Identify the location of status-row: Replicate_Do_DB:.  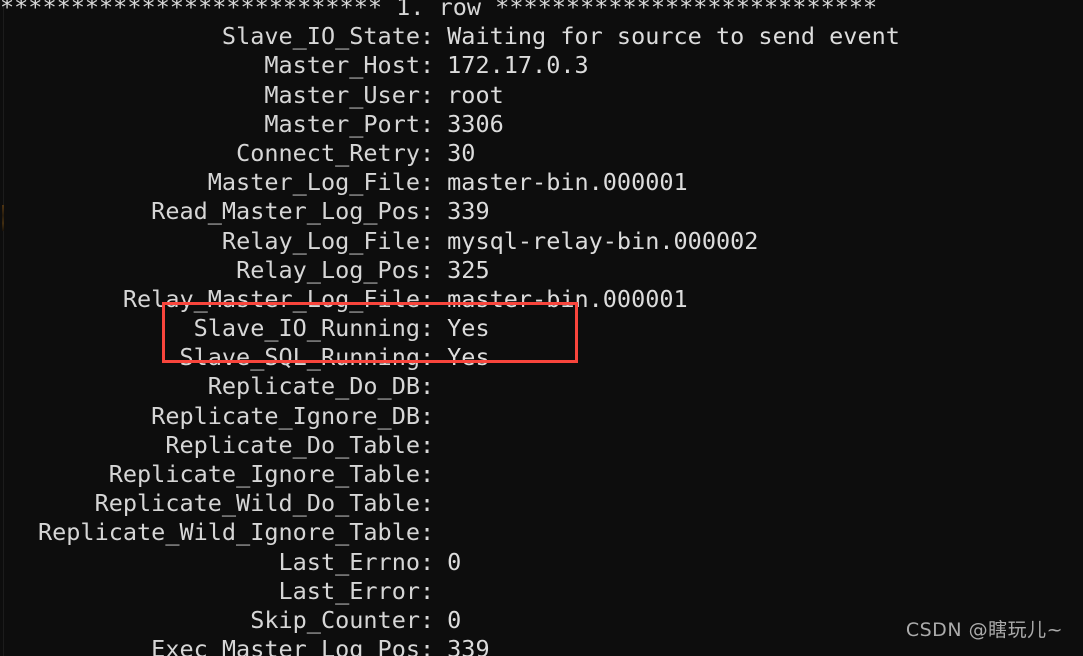
(541, 386).